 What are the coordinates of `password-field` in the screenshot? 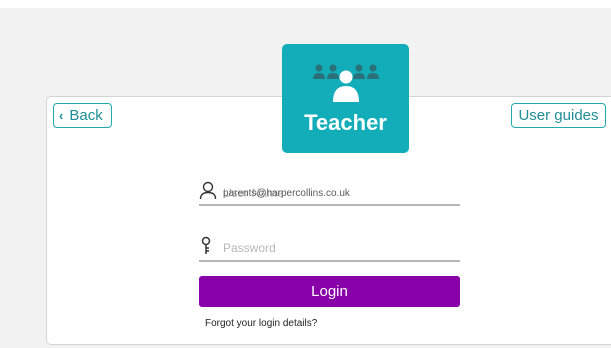 It's located at (329, 249).